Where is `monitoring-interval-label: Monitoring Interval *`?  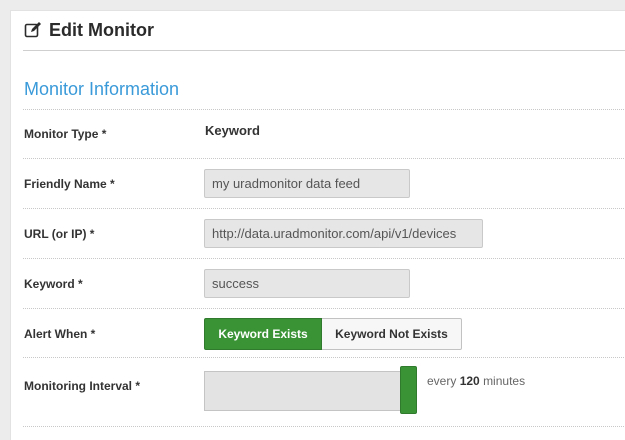 monitoring-interval-label: Monitoring Interval * is located at coordinates (82, 386).